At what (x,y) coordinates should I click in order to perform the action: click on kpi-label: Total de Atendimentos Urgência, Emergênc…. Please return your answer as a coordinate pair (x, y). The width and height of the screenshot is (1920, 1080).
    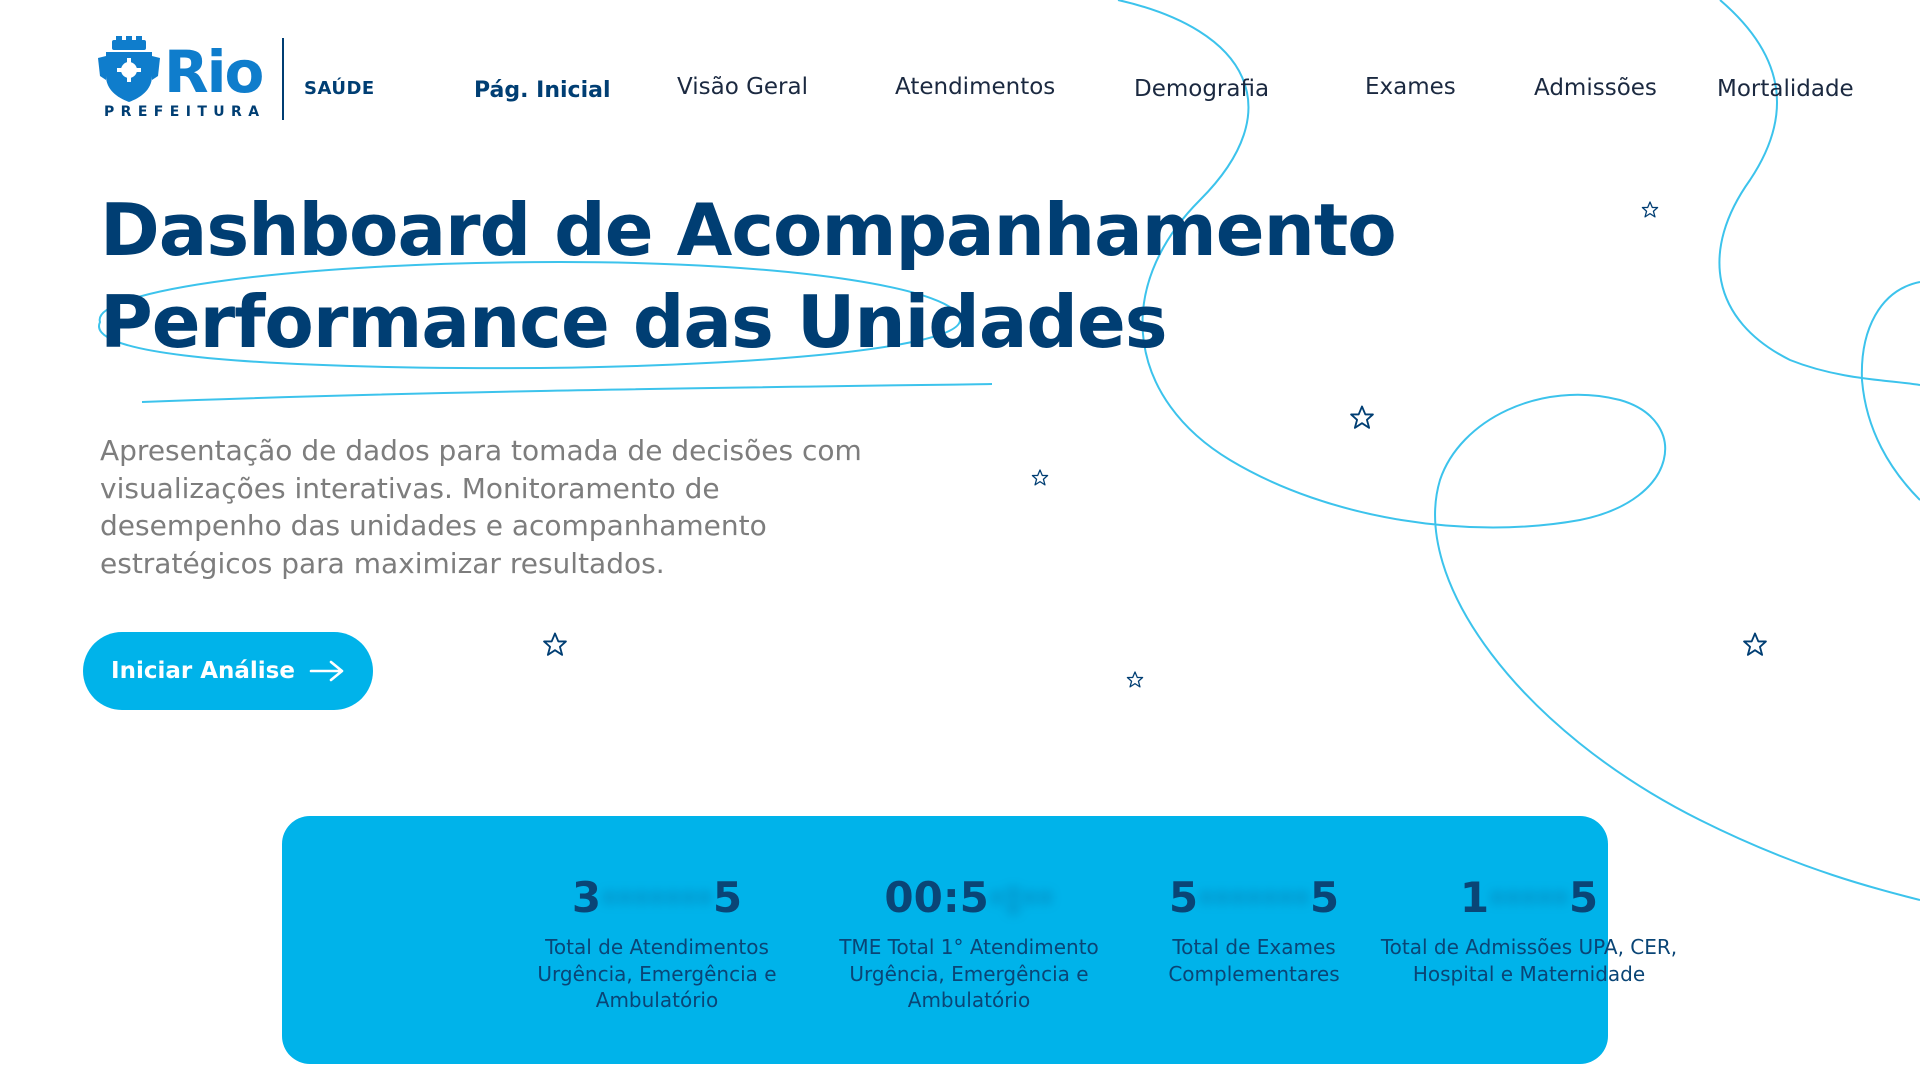
    Looking at the image, I should click on (657, 973).